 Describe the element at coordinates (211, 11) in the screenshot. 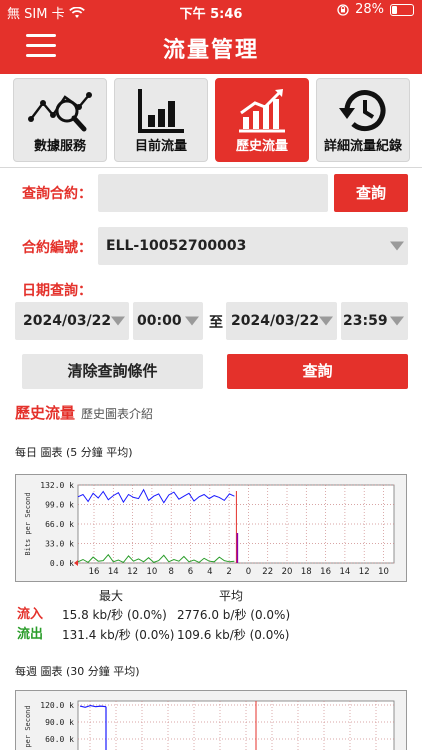

I see `status-bar: 無 SIM 卡 下午 5:46 28%` at that location.